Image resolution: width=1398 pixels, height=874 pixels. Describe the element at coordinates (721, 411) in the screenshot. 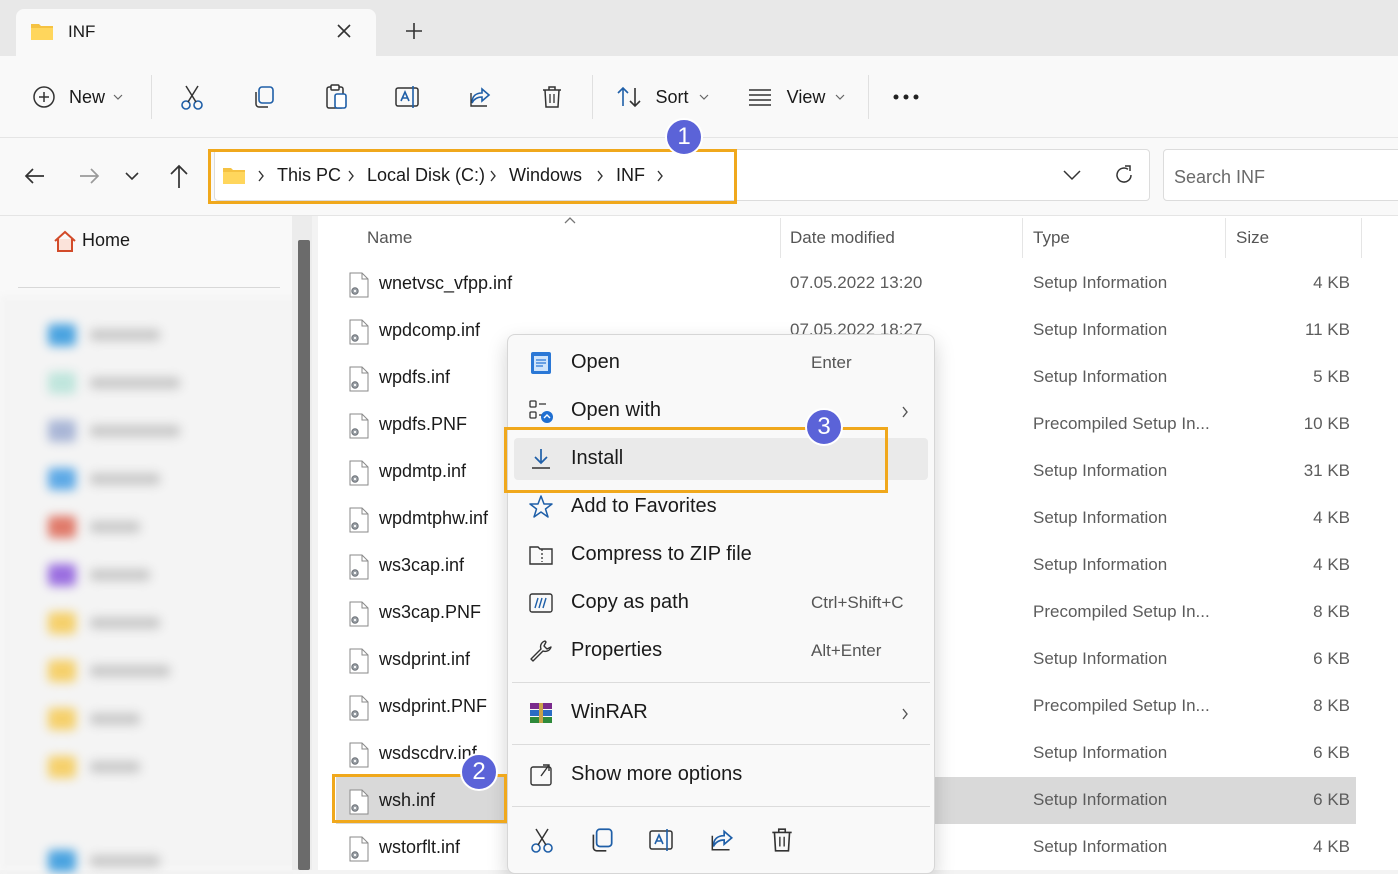

I see `menu-item-open-with: Open with` at that location.